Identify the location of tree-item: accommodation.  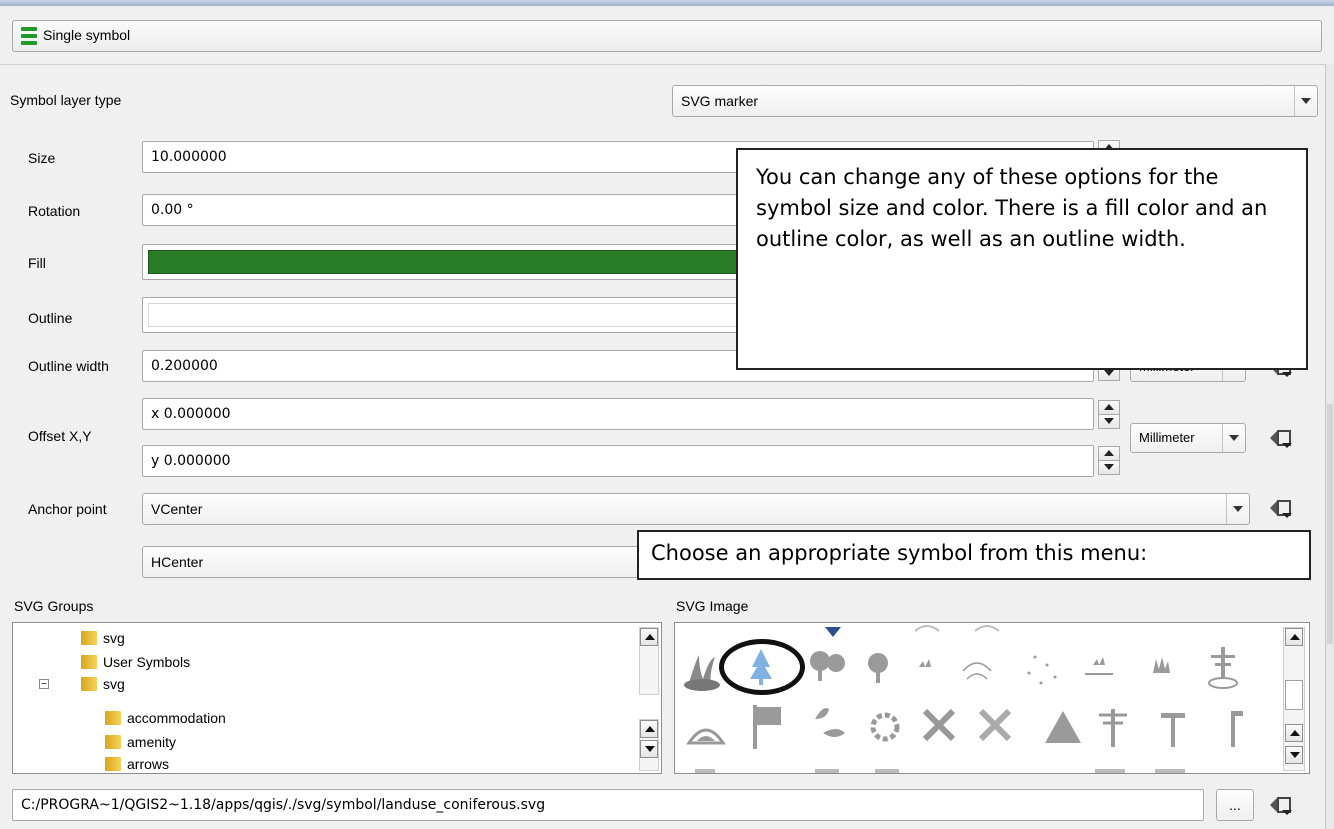
(165, 718).